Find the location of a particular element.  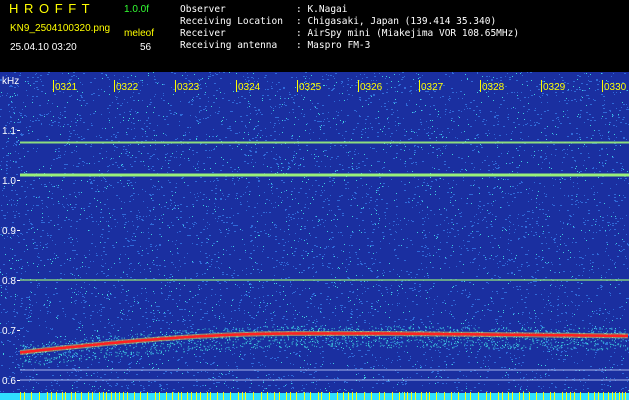

time-label: 0324 is located at coordinates (249, 87).